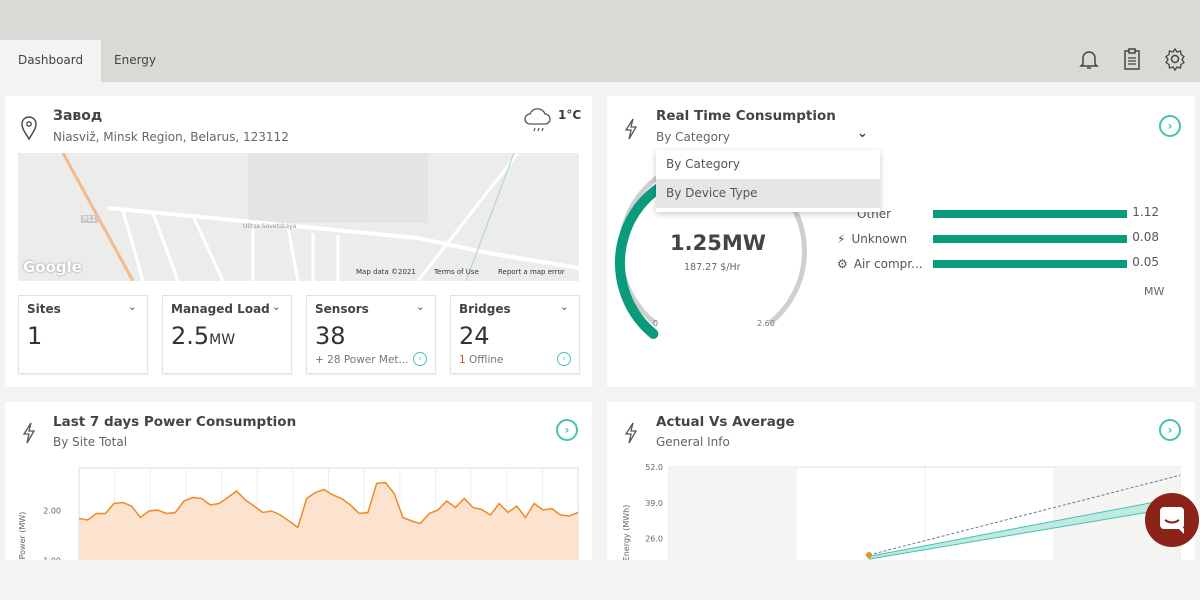 The width and height of the screenshot is (1200, 600). What do you see at coordinates (456, 272) in the screenshot?
I see `terms-link: Terms of Use` at bounding box center [456, 272].